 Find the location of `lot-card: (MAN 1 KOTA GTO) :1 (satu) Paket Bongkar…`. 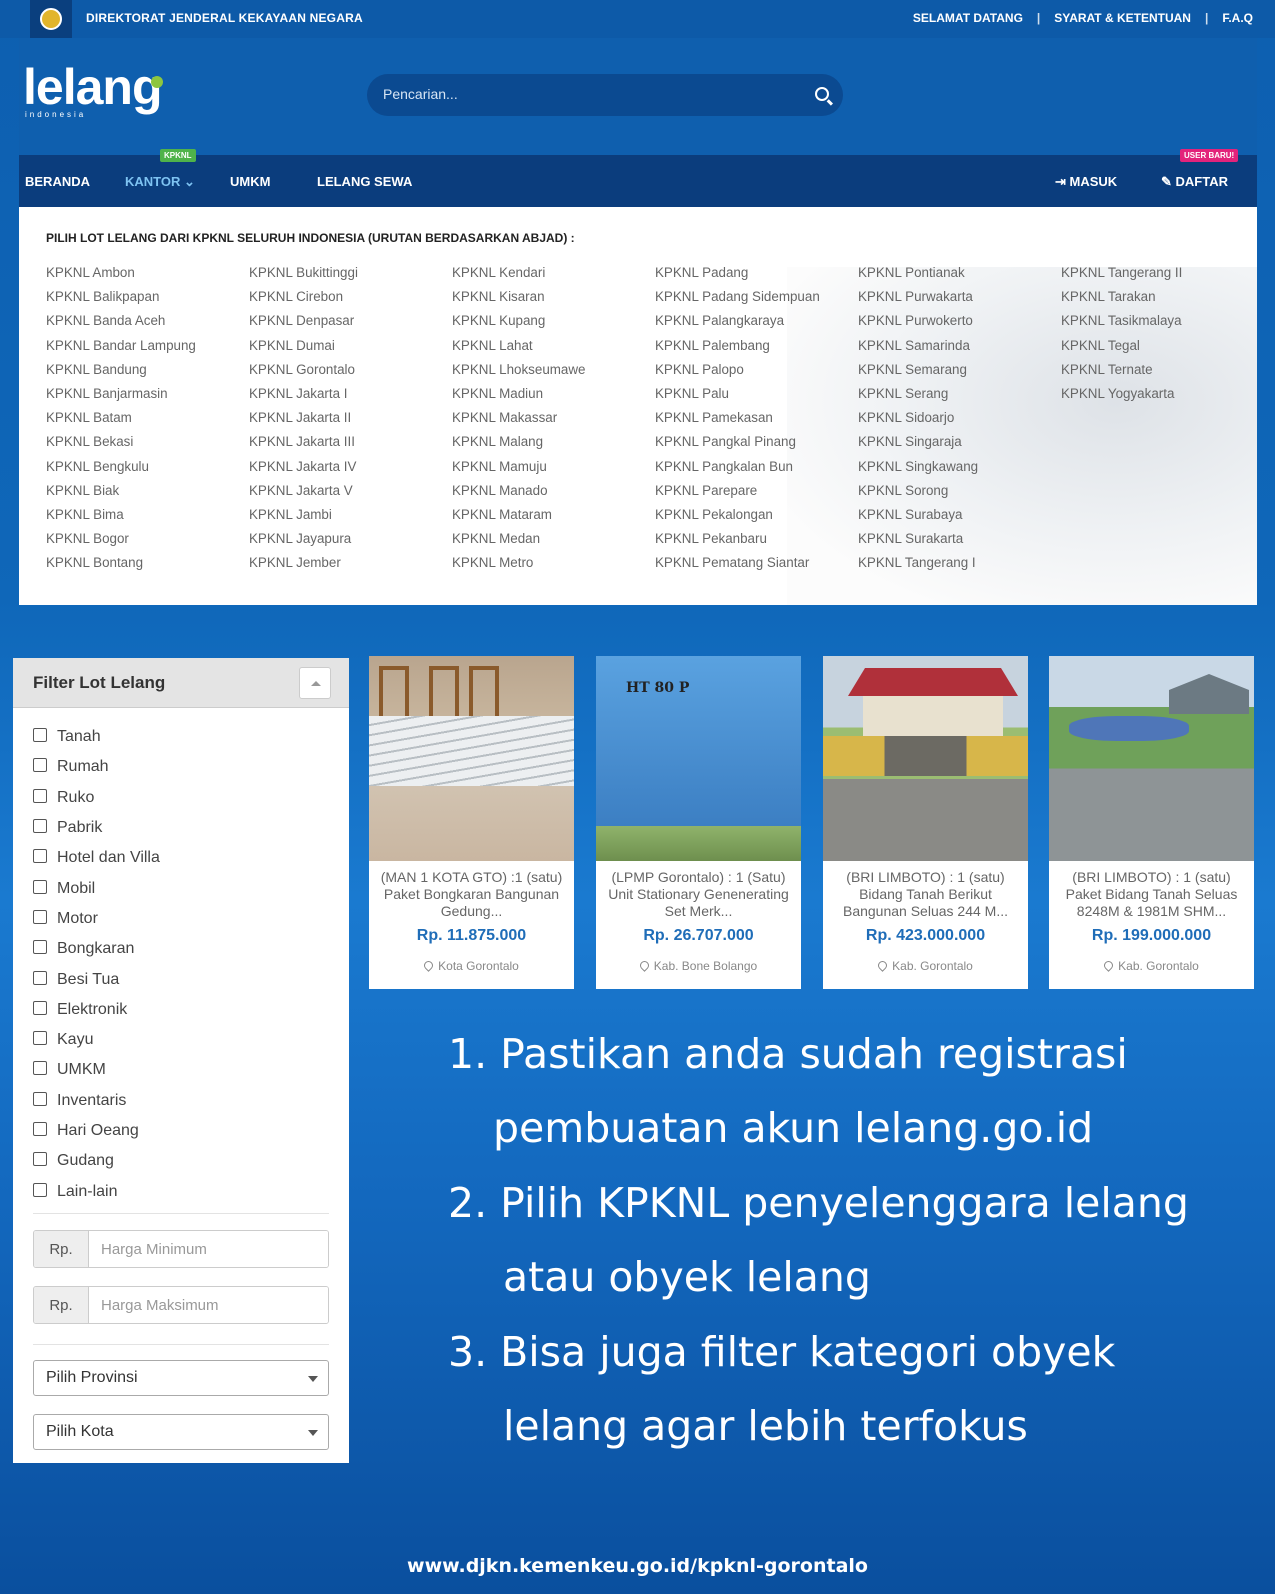

lot-card: (MAN 1 KOTA GTO) :1 (satu) Paket Bongkar… is located at coordinates (471, 822).